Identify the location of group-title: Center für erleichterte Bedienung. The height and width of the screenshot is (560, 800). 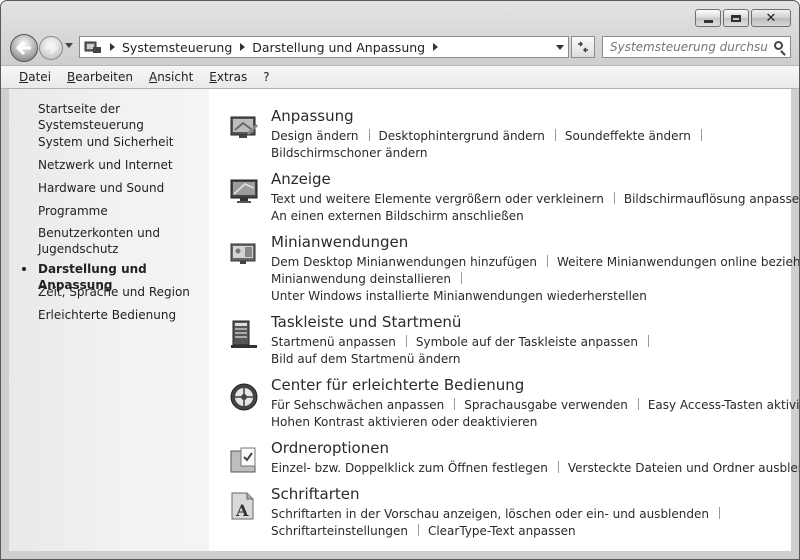
(397, 385).